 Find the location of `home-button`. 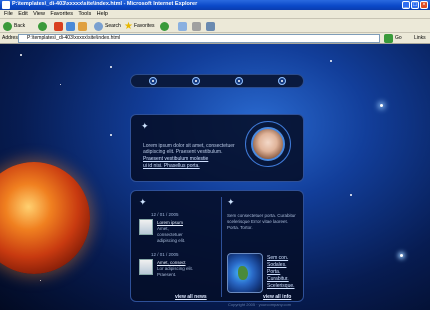

home-button is located at coordinates (82, 26).